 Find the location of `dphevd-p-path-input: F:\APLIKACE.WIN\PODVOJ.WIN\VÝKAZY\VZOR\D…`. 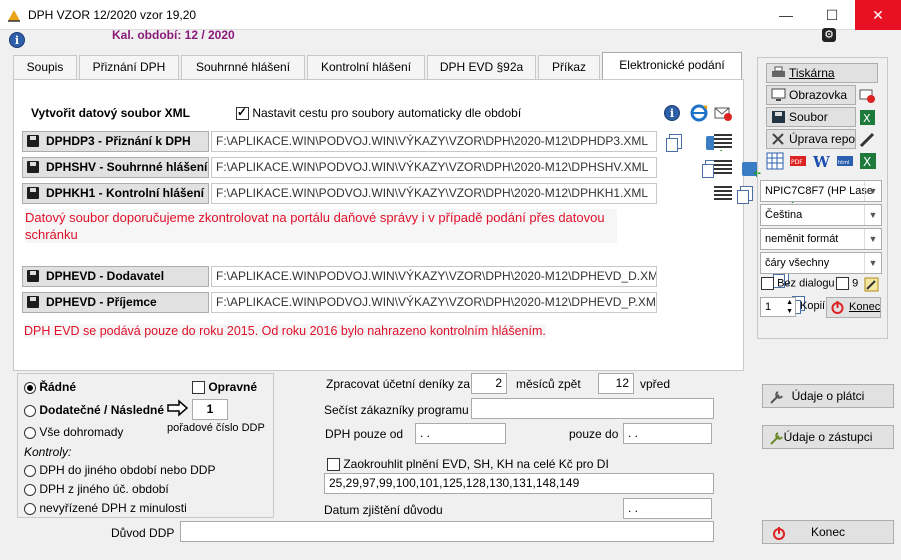

dphevd-p-path-input: F:\APLIKACE.WIN\PODVOJ.WIN\VÝKAZY\VZOR\D… is located at coordinates (434, 302).